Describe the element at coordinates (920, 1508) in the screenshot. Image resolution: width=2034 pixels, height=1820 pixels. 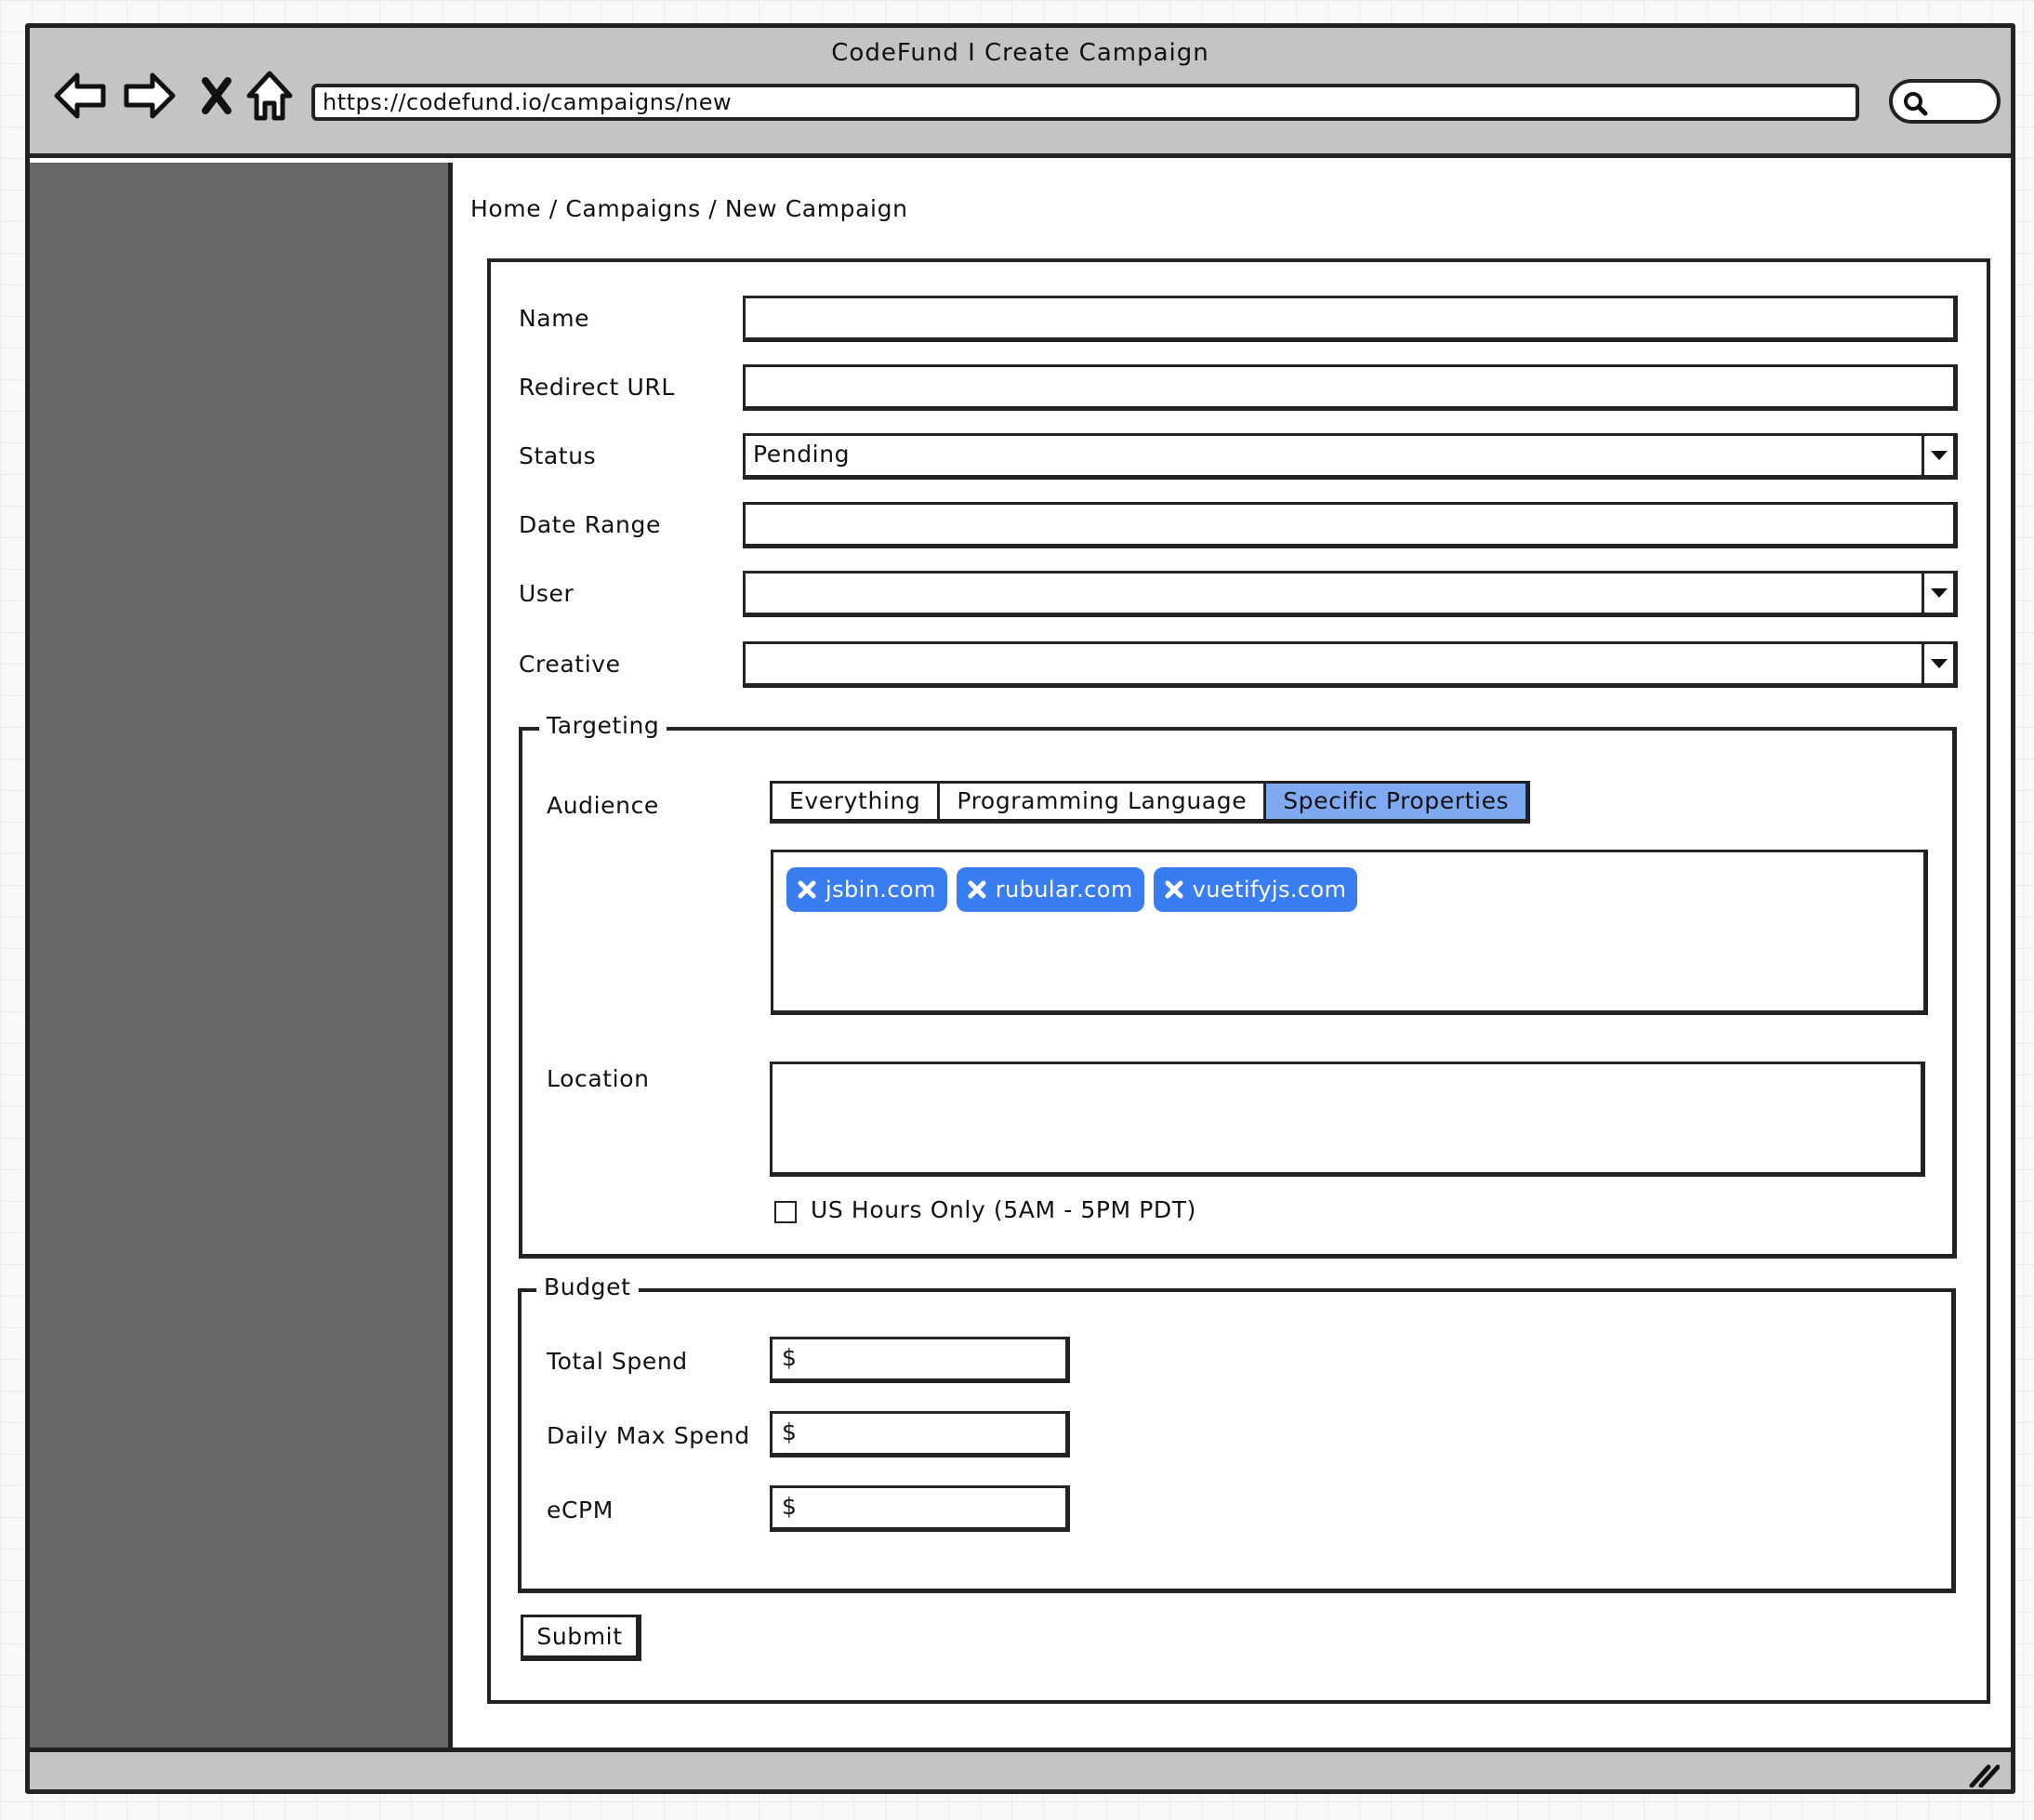
I see `ecpm-input: $` at that location.